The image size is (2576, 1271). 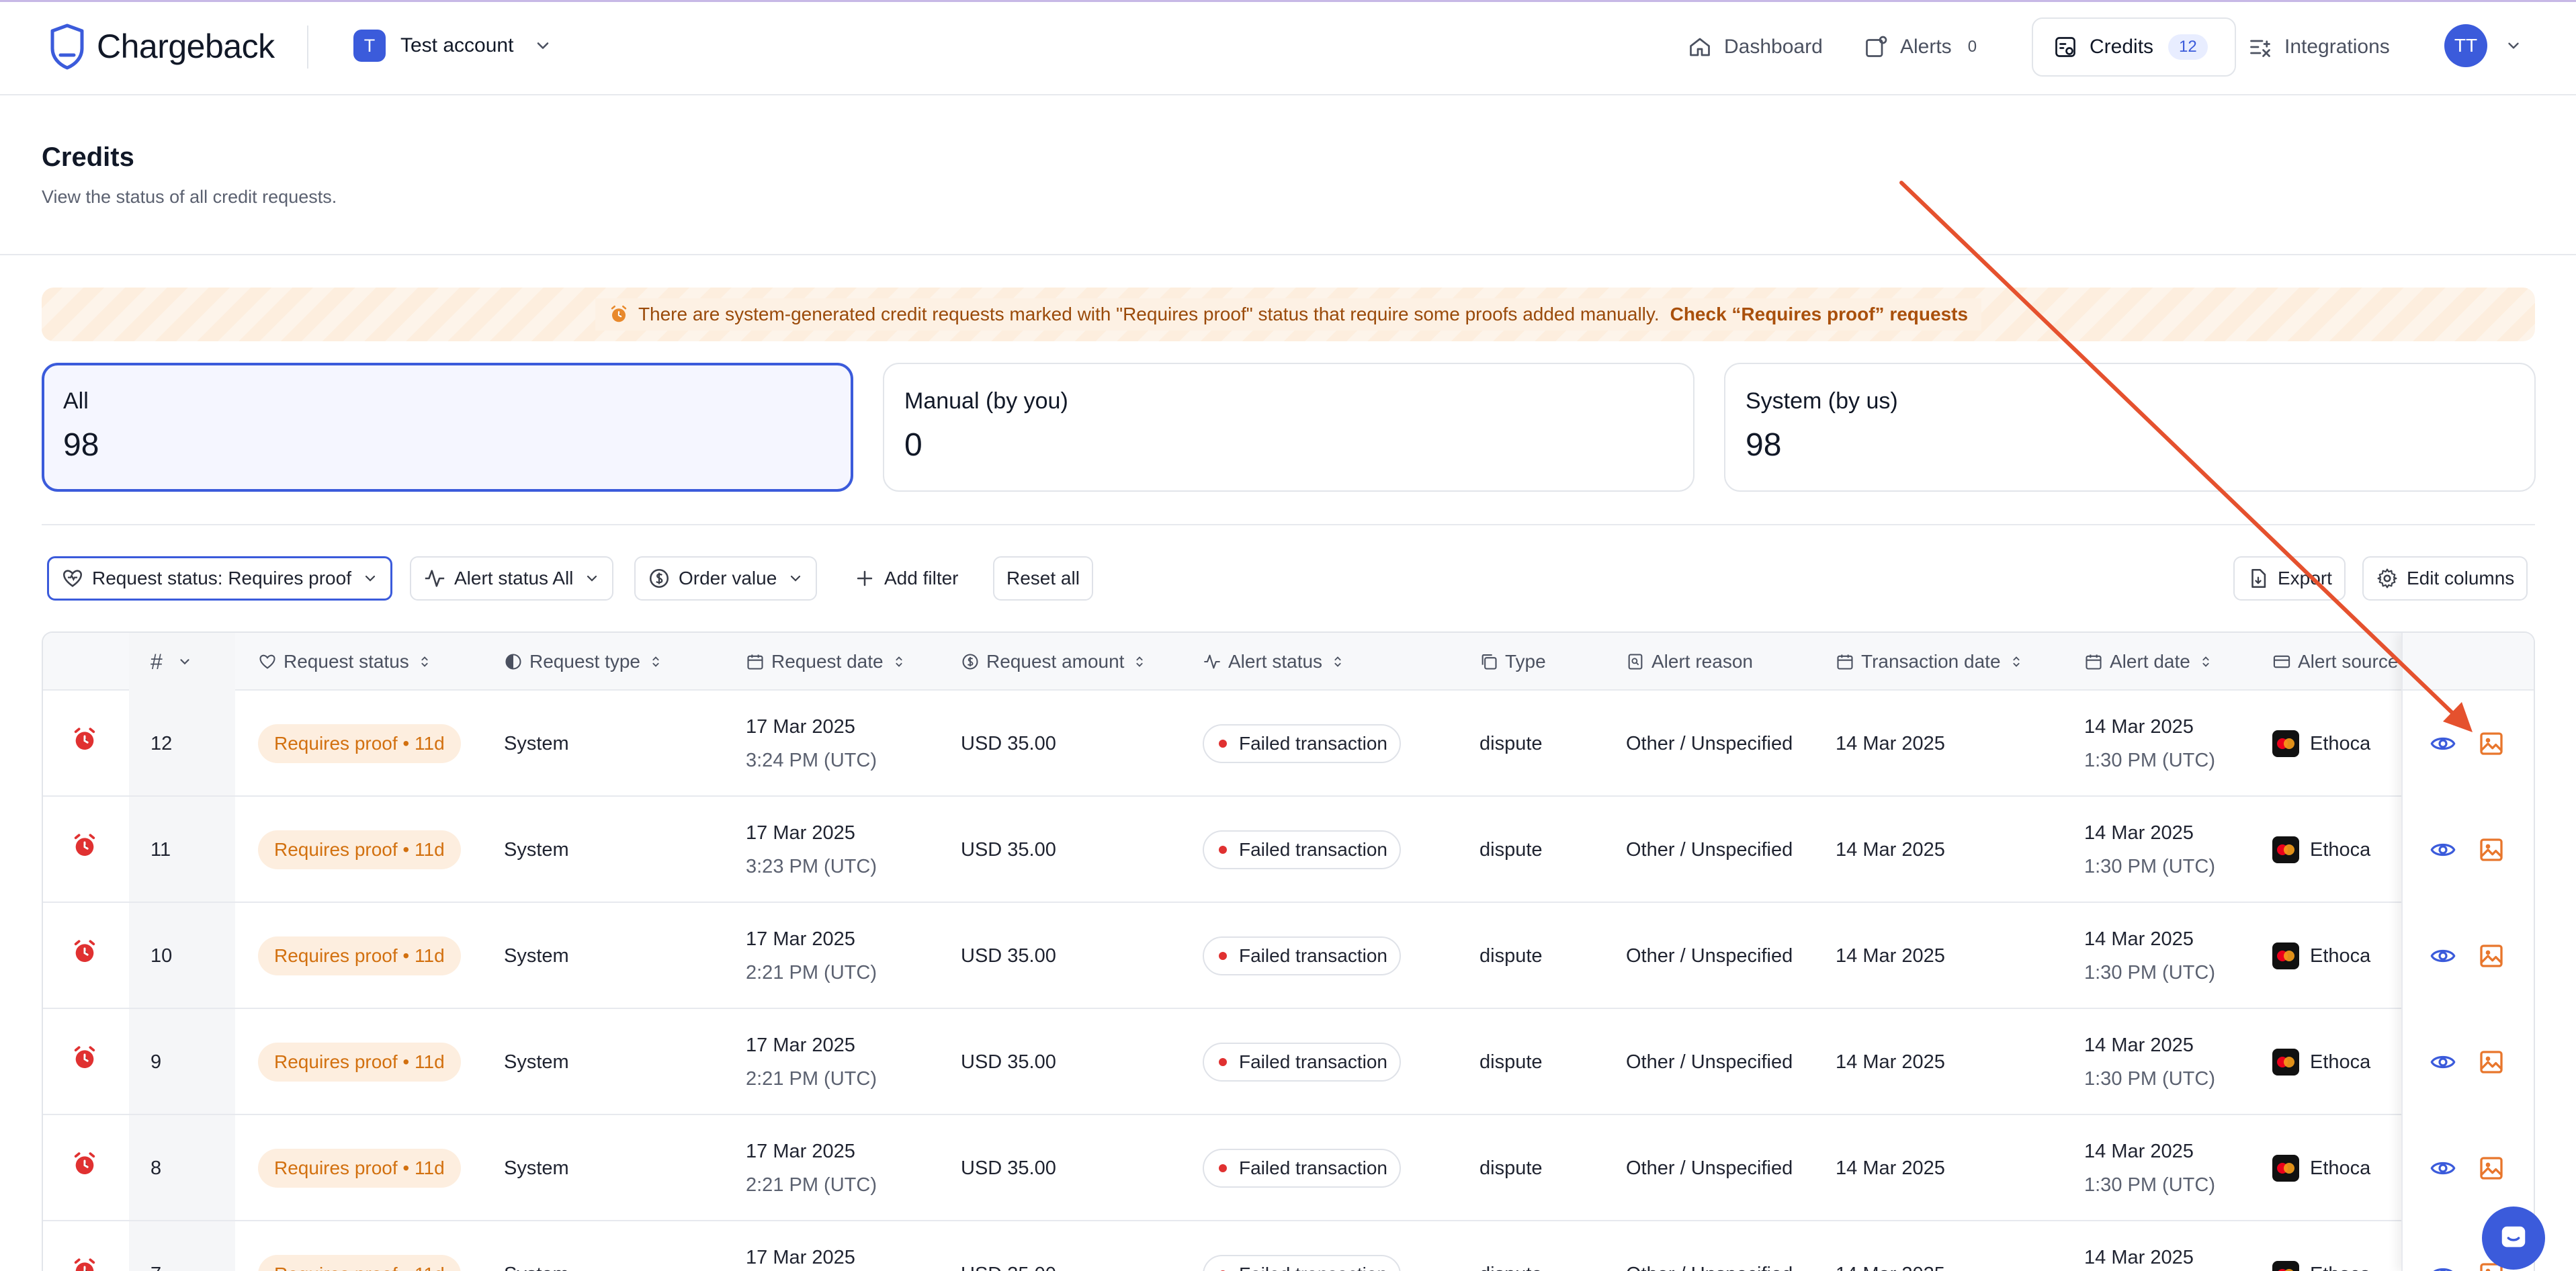 What do you see at coordinates (1933, 662) in the screenshot?
I see `col-header-transaction-date: Transaction date` at bounding box center [1933, 662].